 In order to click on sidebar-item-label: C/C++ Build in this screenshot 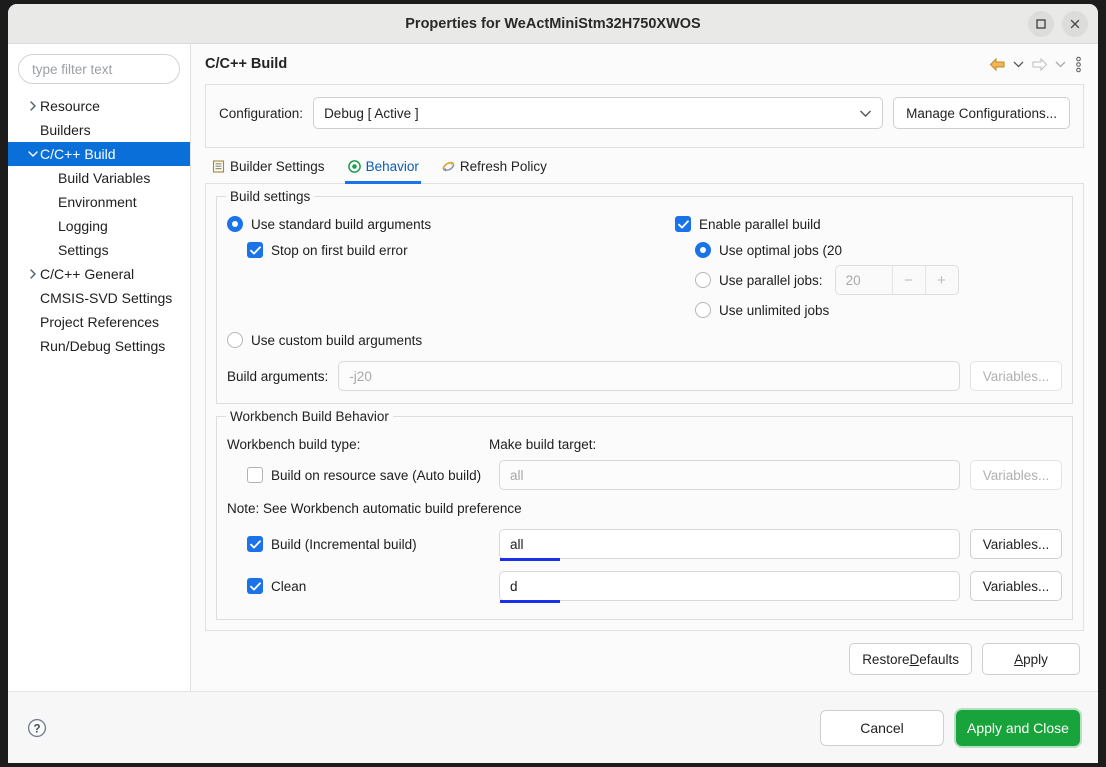, I will do `click(78, 154)`.